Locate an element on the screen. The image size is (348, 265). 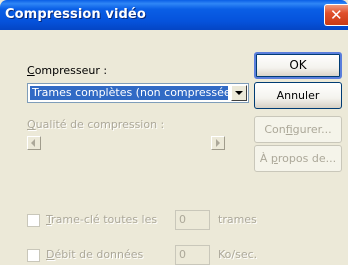
chevron-down-icon is located at coordinates (239, 93).